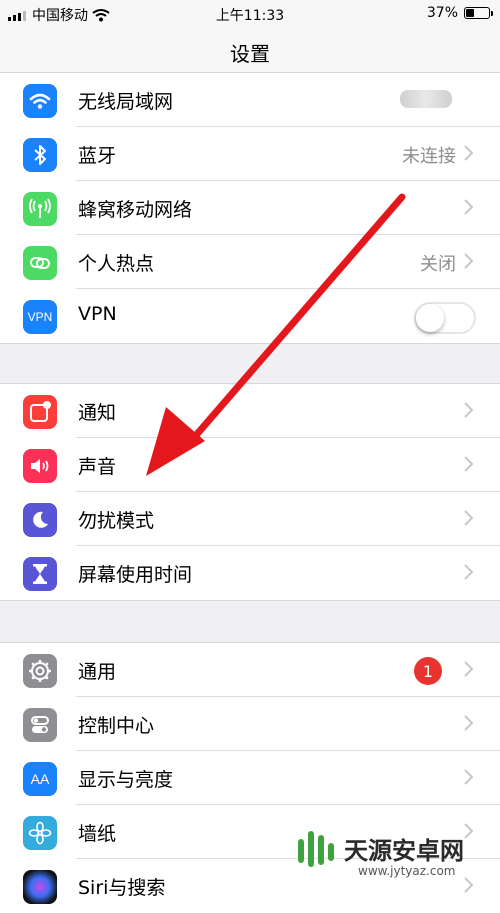 This screenshot has height=914, width=500. I want to click on antenna-icon, so click(40, 209).